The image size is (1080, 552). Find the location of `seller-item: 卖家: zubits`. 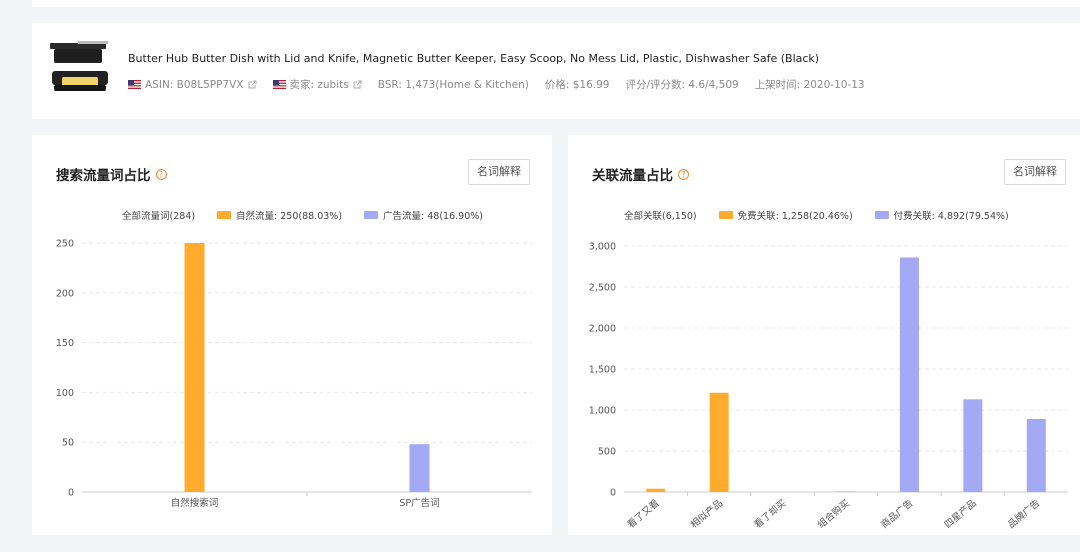

seller-item: 卖家: zubits is located at coordinates (317, 84).